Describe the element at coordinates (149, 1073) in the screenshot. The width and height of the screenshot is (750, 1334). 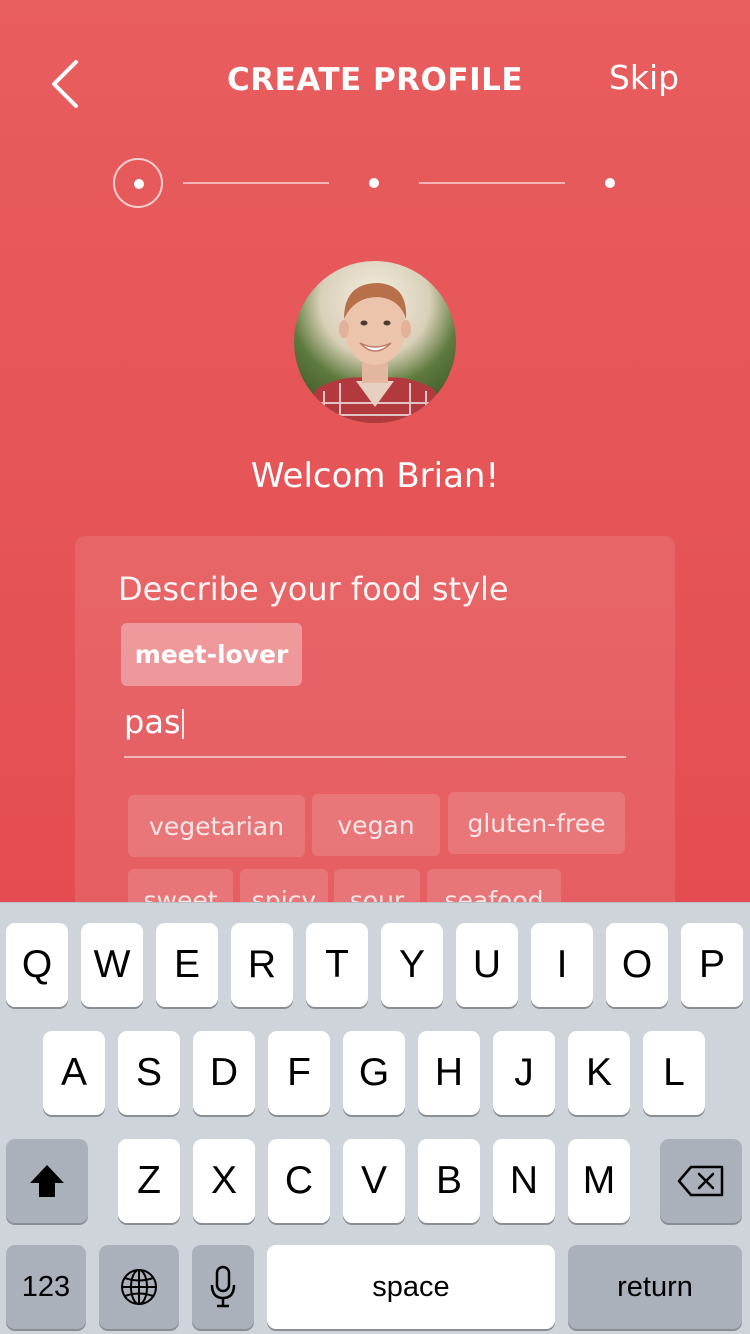
I see `key-s: S` at that location.